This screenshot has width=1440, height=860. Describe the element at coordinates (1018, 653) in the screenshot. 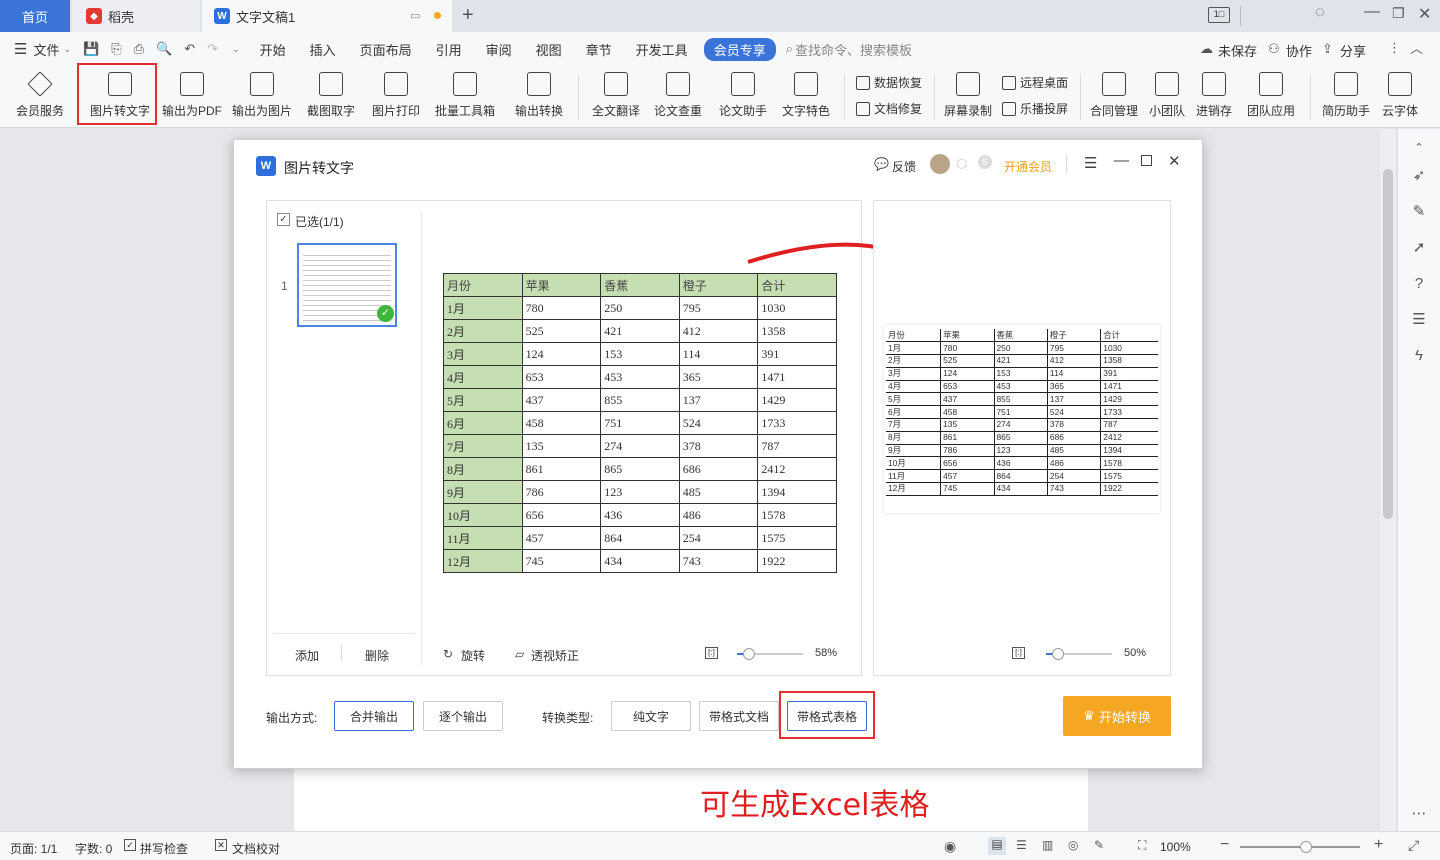

I see `fit-icon-right: [:]` at that location.